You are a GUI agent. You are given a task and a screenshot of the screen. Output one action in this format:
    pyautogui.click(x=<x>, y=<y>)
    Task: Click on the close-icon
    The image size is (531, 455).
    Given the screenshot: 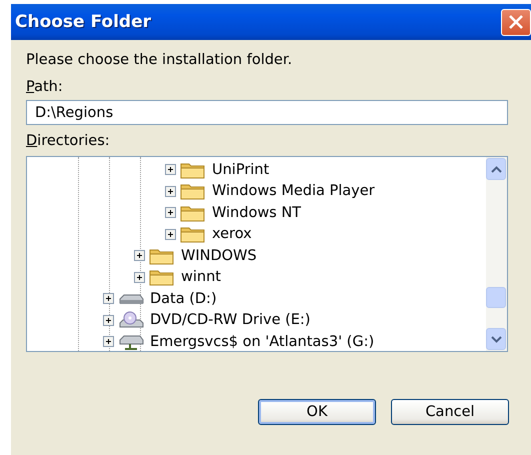 What is the action you would take?
    pyautogui.click(x=516, y=22)
    